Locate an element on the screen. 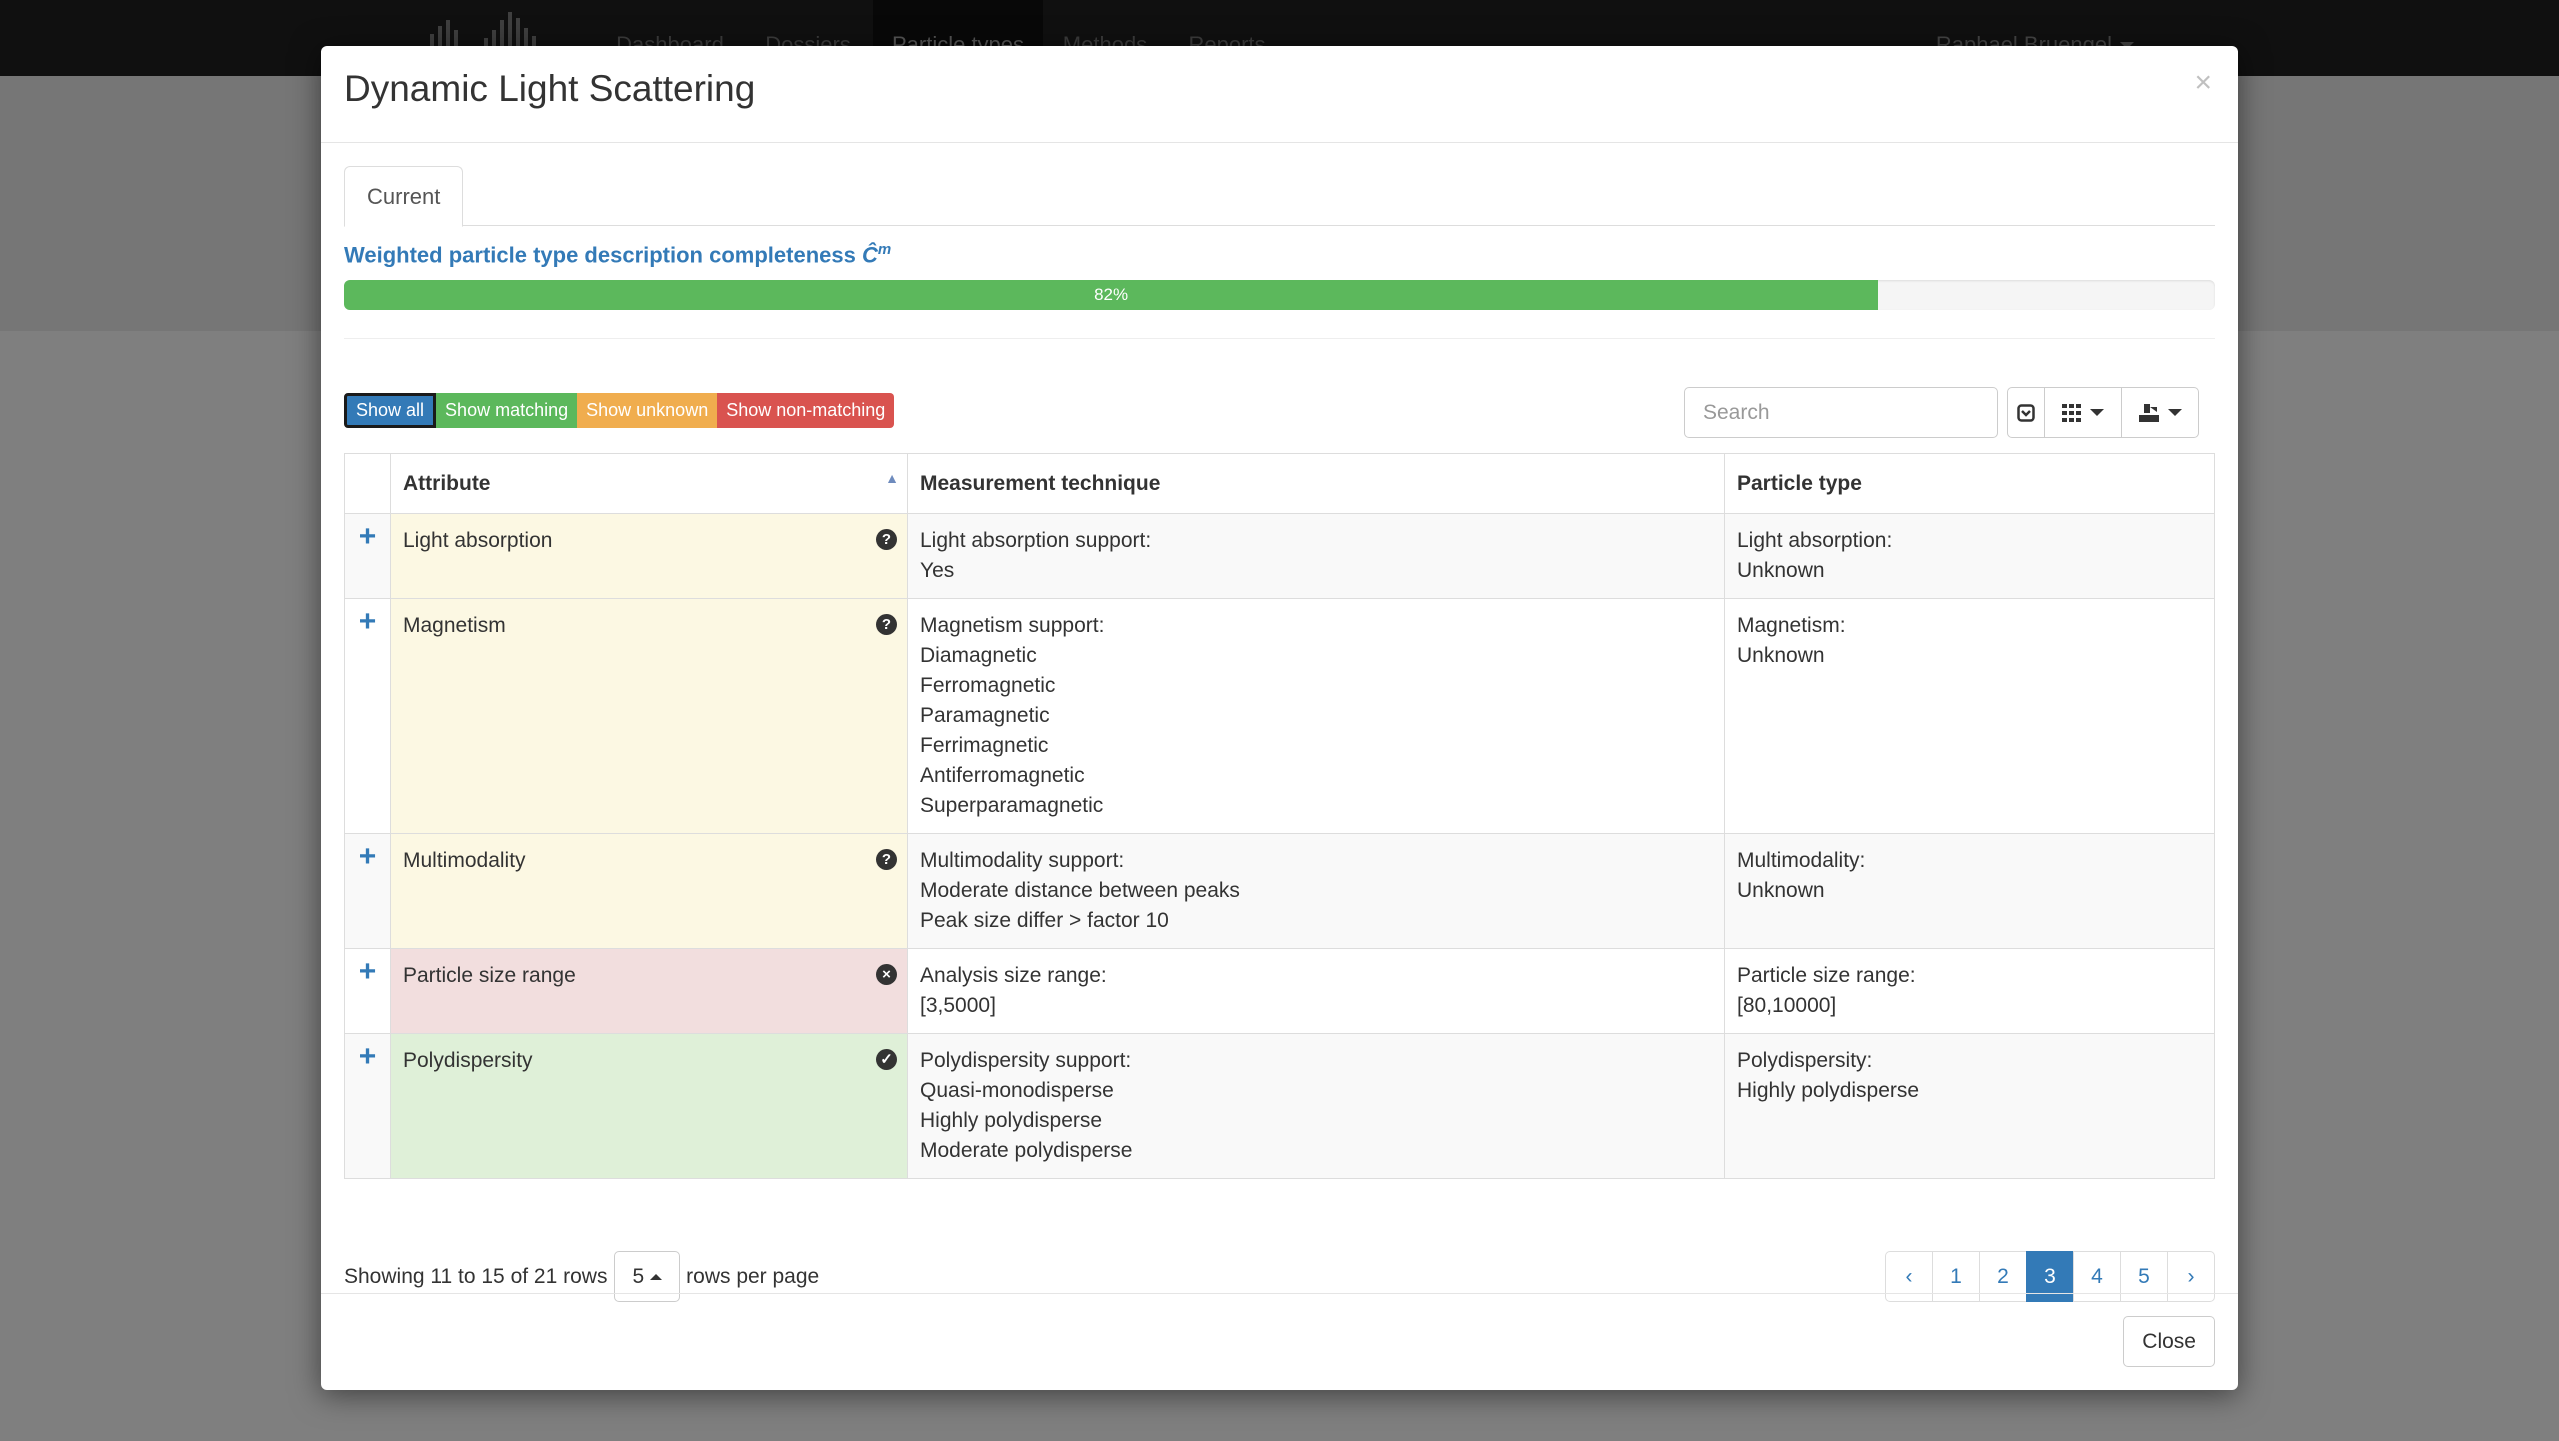 The height and width of the screenshot is (1441, 2559). particle-line: [80,10000] is located at coordinates (1787, 1005).